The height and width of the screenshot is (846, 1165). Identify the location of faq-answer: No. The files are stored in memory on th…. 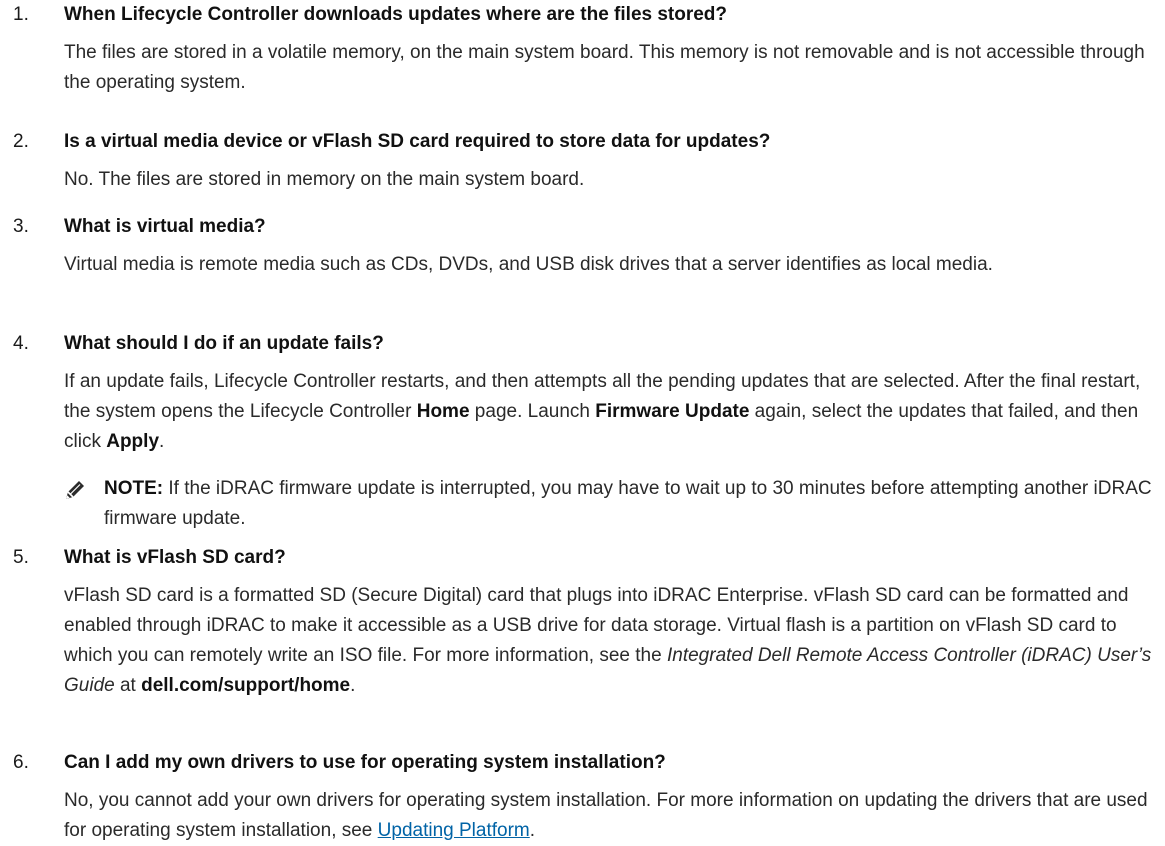
(609, 180).